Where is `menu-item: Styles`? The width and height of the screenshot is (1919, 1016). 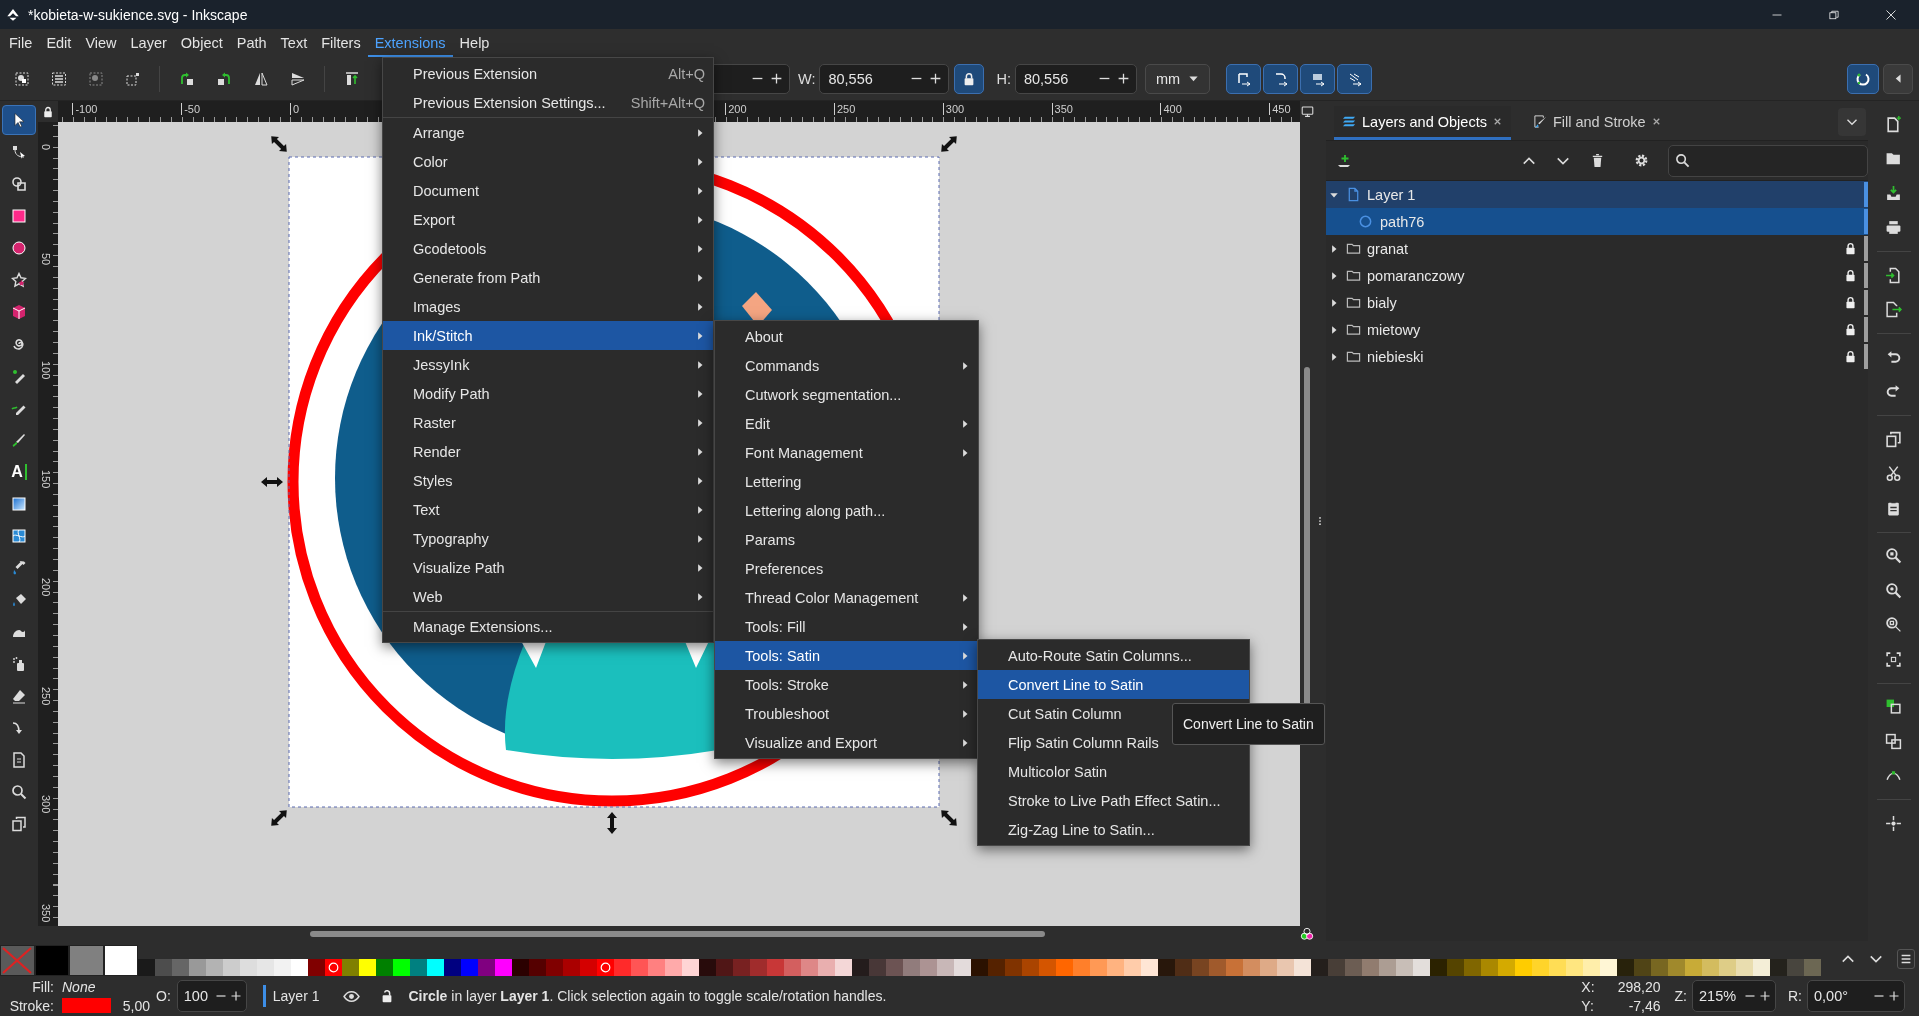 menu-item: Styles is located at coordinates (548, 480).